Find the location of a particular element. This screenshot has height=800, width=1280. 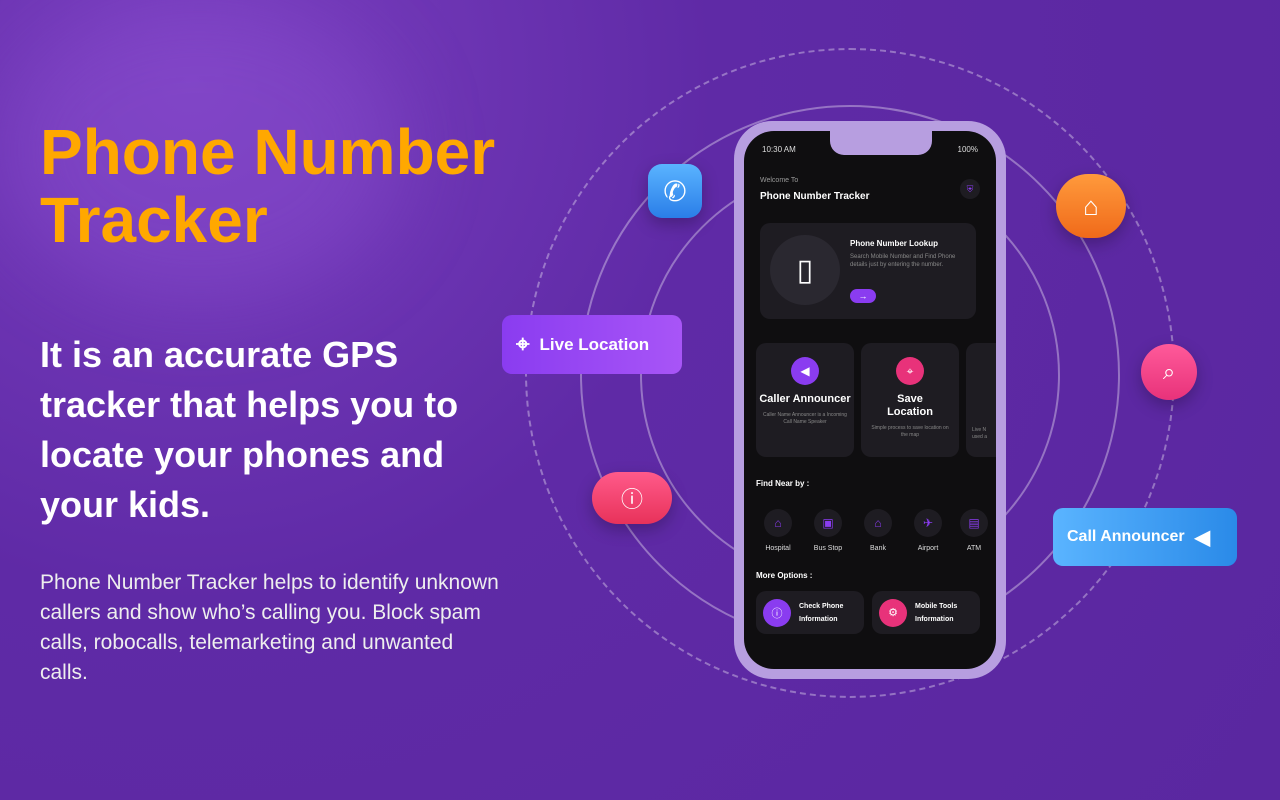

hand-phone-illustration: ▯ is located at coordinates (805, 270).